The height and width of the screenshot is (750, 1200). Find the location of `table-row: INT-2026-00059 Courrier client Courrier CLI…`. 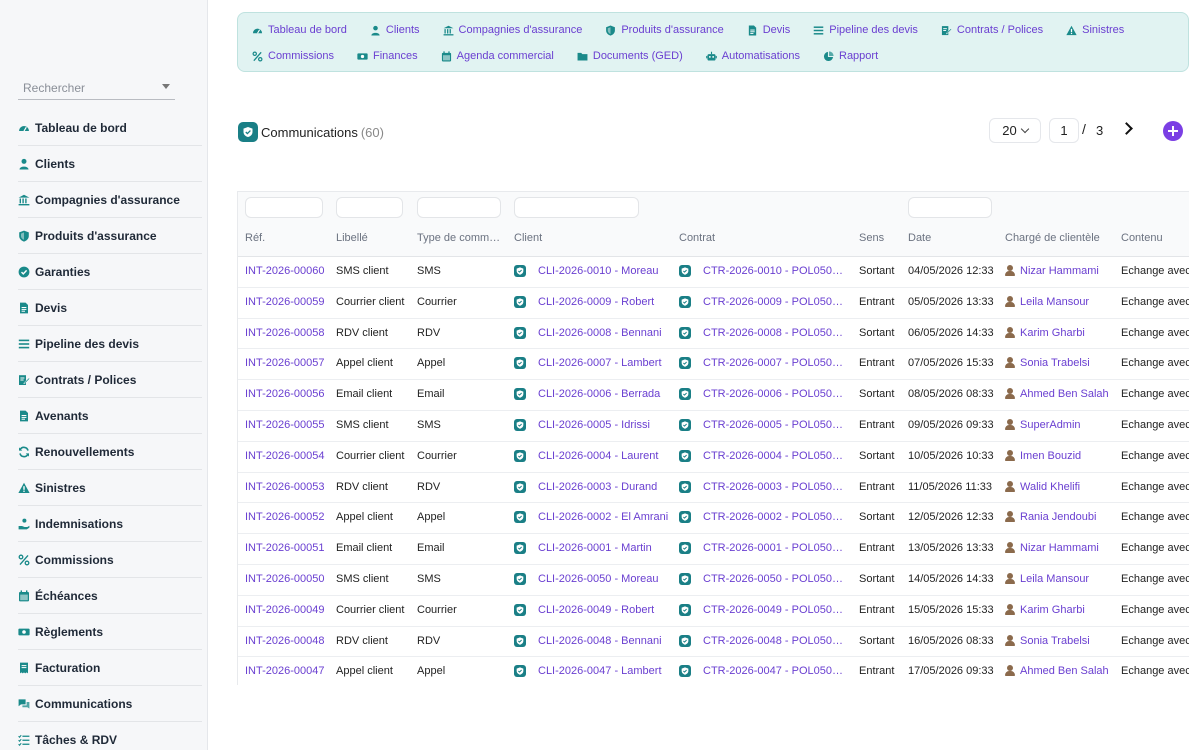

table-row: INT-2026-00059 Courrier client Courrier CLI… is located at coordinates (713, 303).